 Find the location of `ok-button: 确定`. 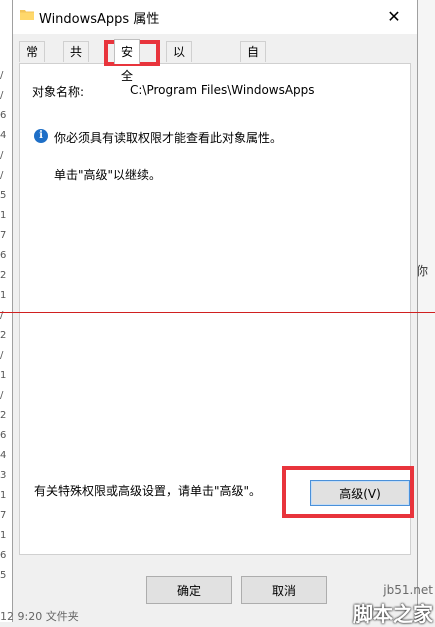

ok-button: 确定 is located at coordinates (189, 590).